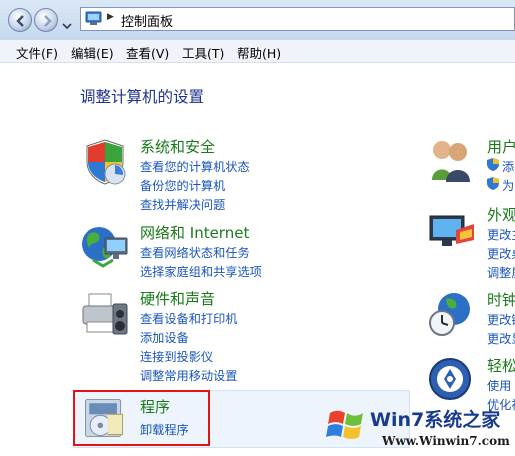 This screenshot has width=515, height=456. What do you see at coordinates (92, 52) in the screenshot?
I see `menu-edit: 编辑(E)` at bounding box center [92, 52].